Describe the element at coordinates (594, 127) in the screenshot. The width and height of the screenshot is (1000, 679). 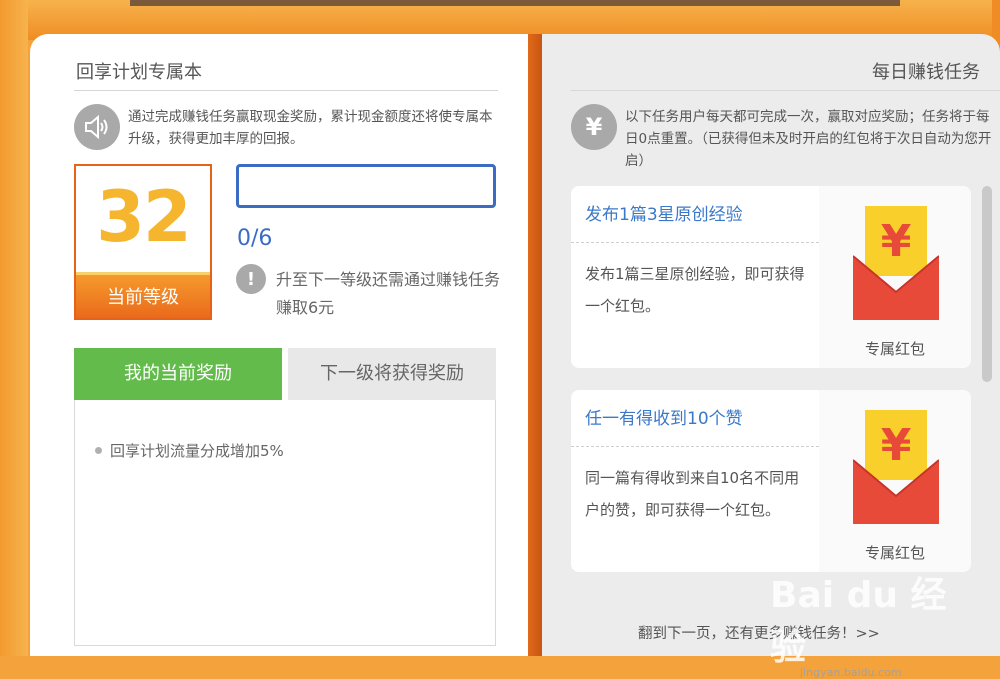
I see `yen-icon: ¥` at that location.